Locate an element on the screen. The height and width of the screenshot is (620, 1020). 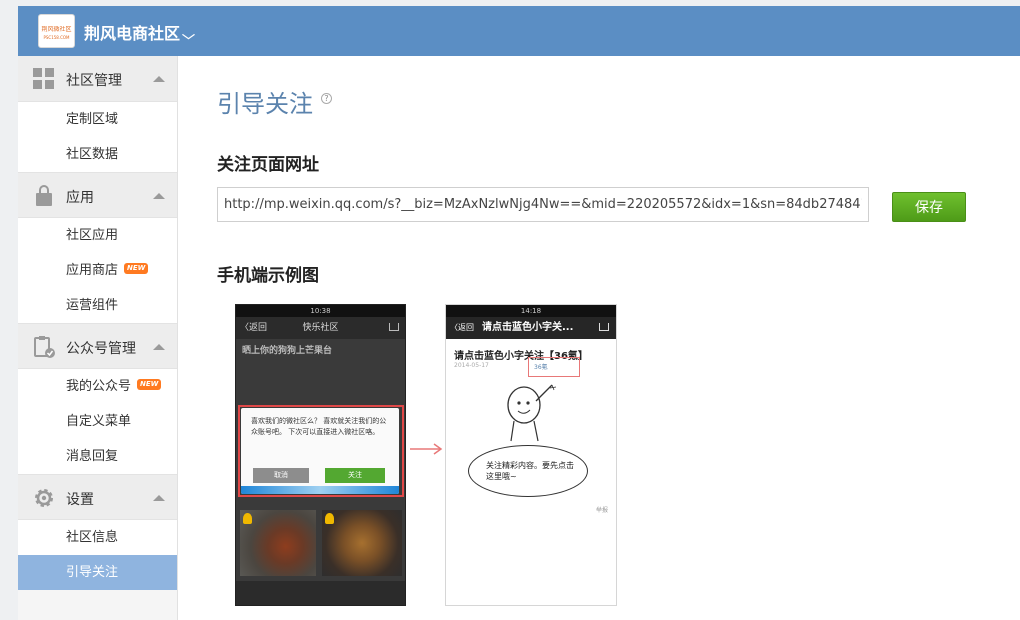
chevron-down-icon: ⌵ is located at coordinates (188, 35).